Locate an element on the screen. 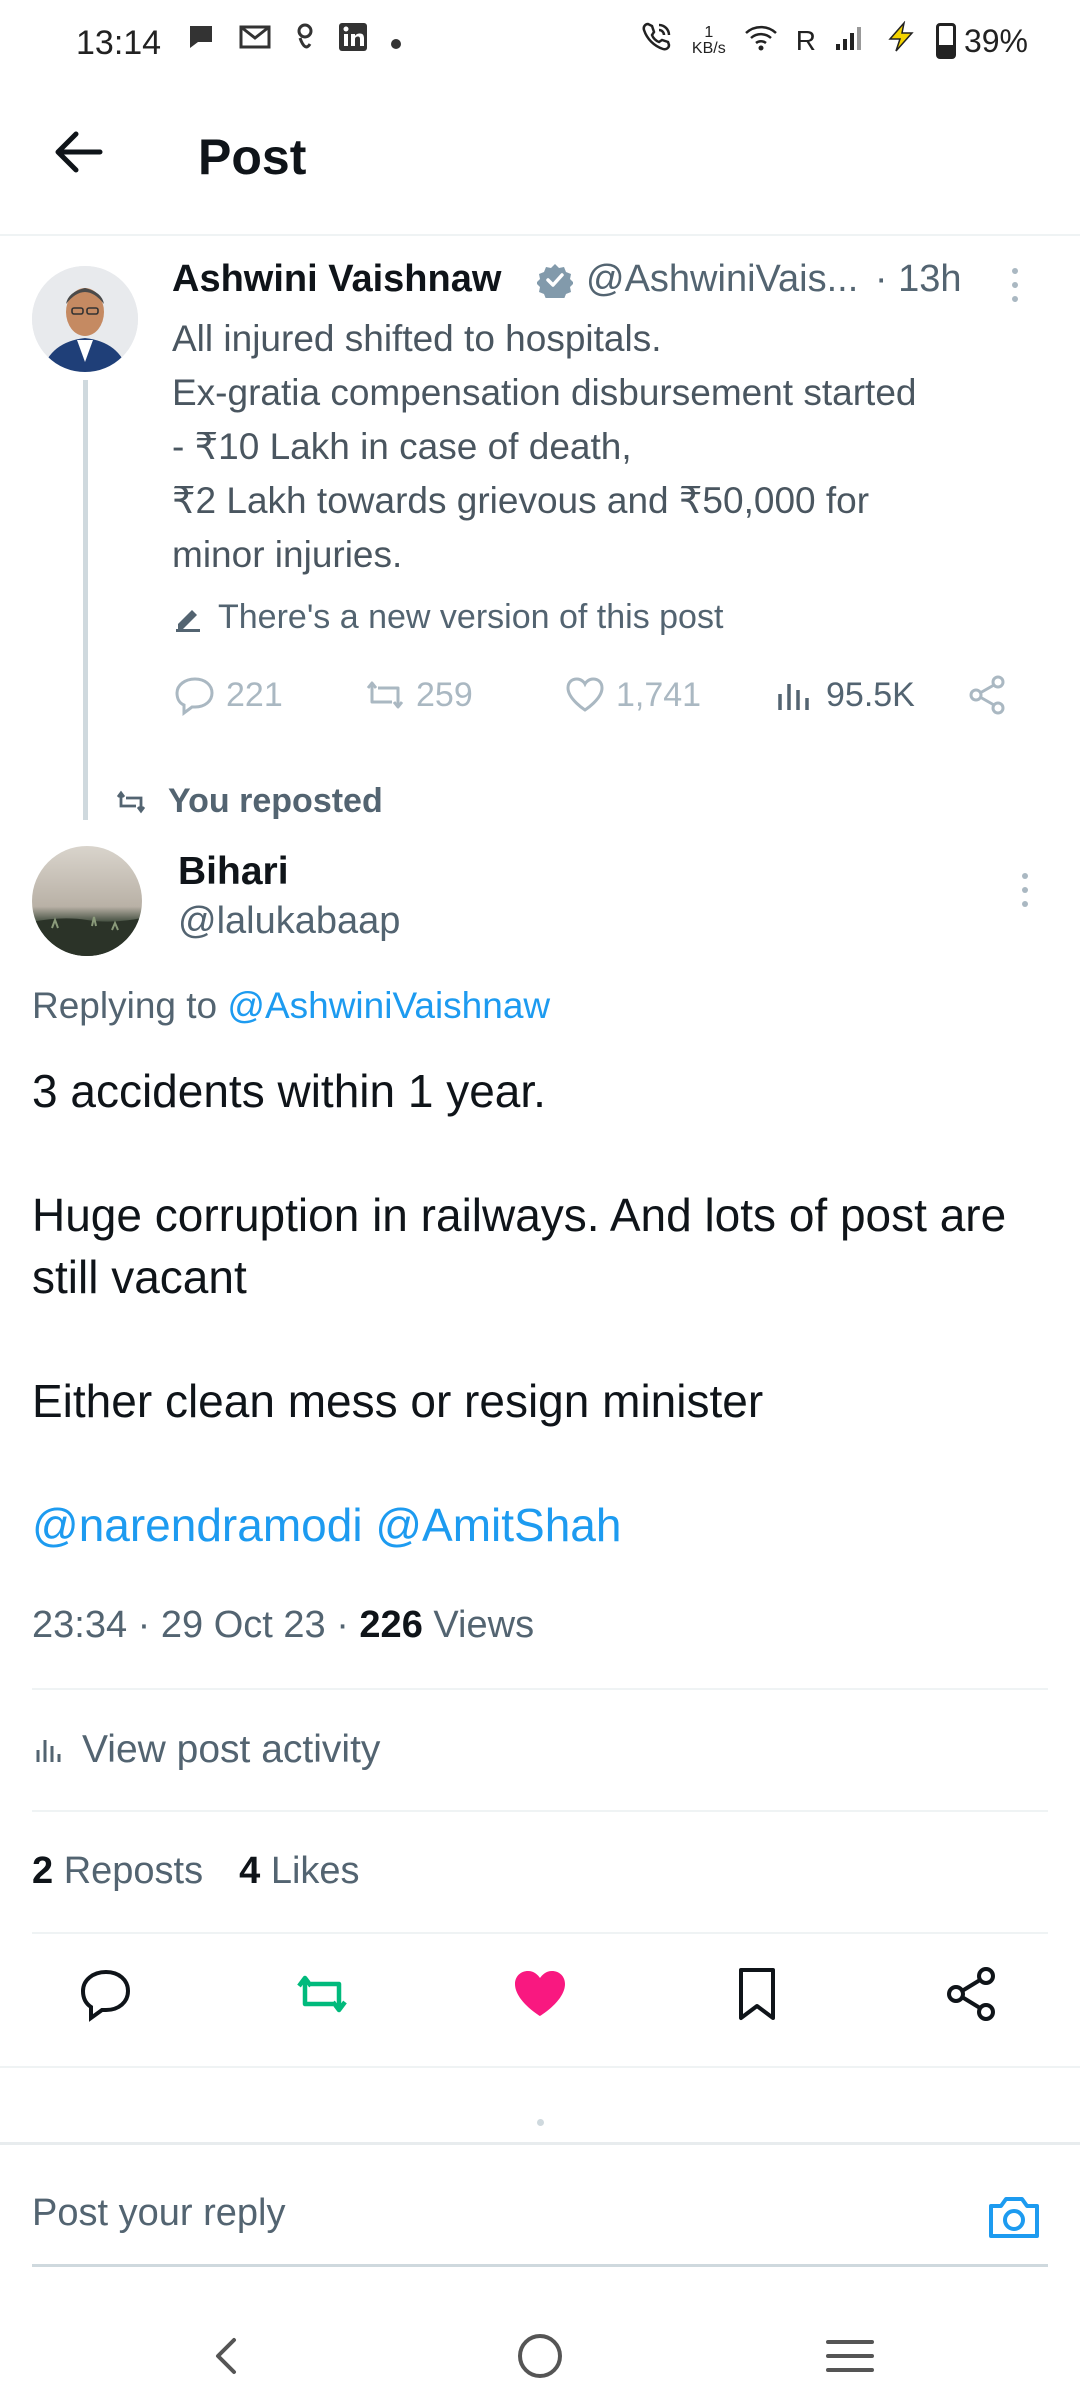 This screenshot has height=2400, width=1080. parent-action-bar: 221 259 1,741 95.5K is located at coordinates (597, 702).